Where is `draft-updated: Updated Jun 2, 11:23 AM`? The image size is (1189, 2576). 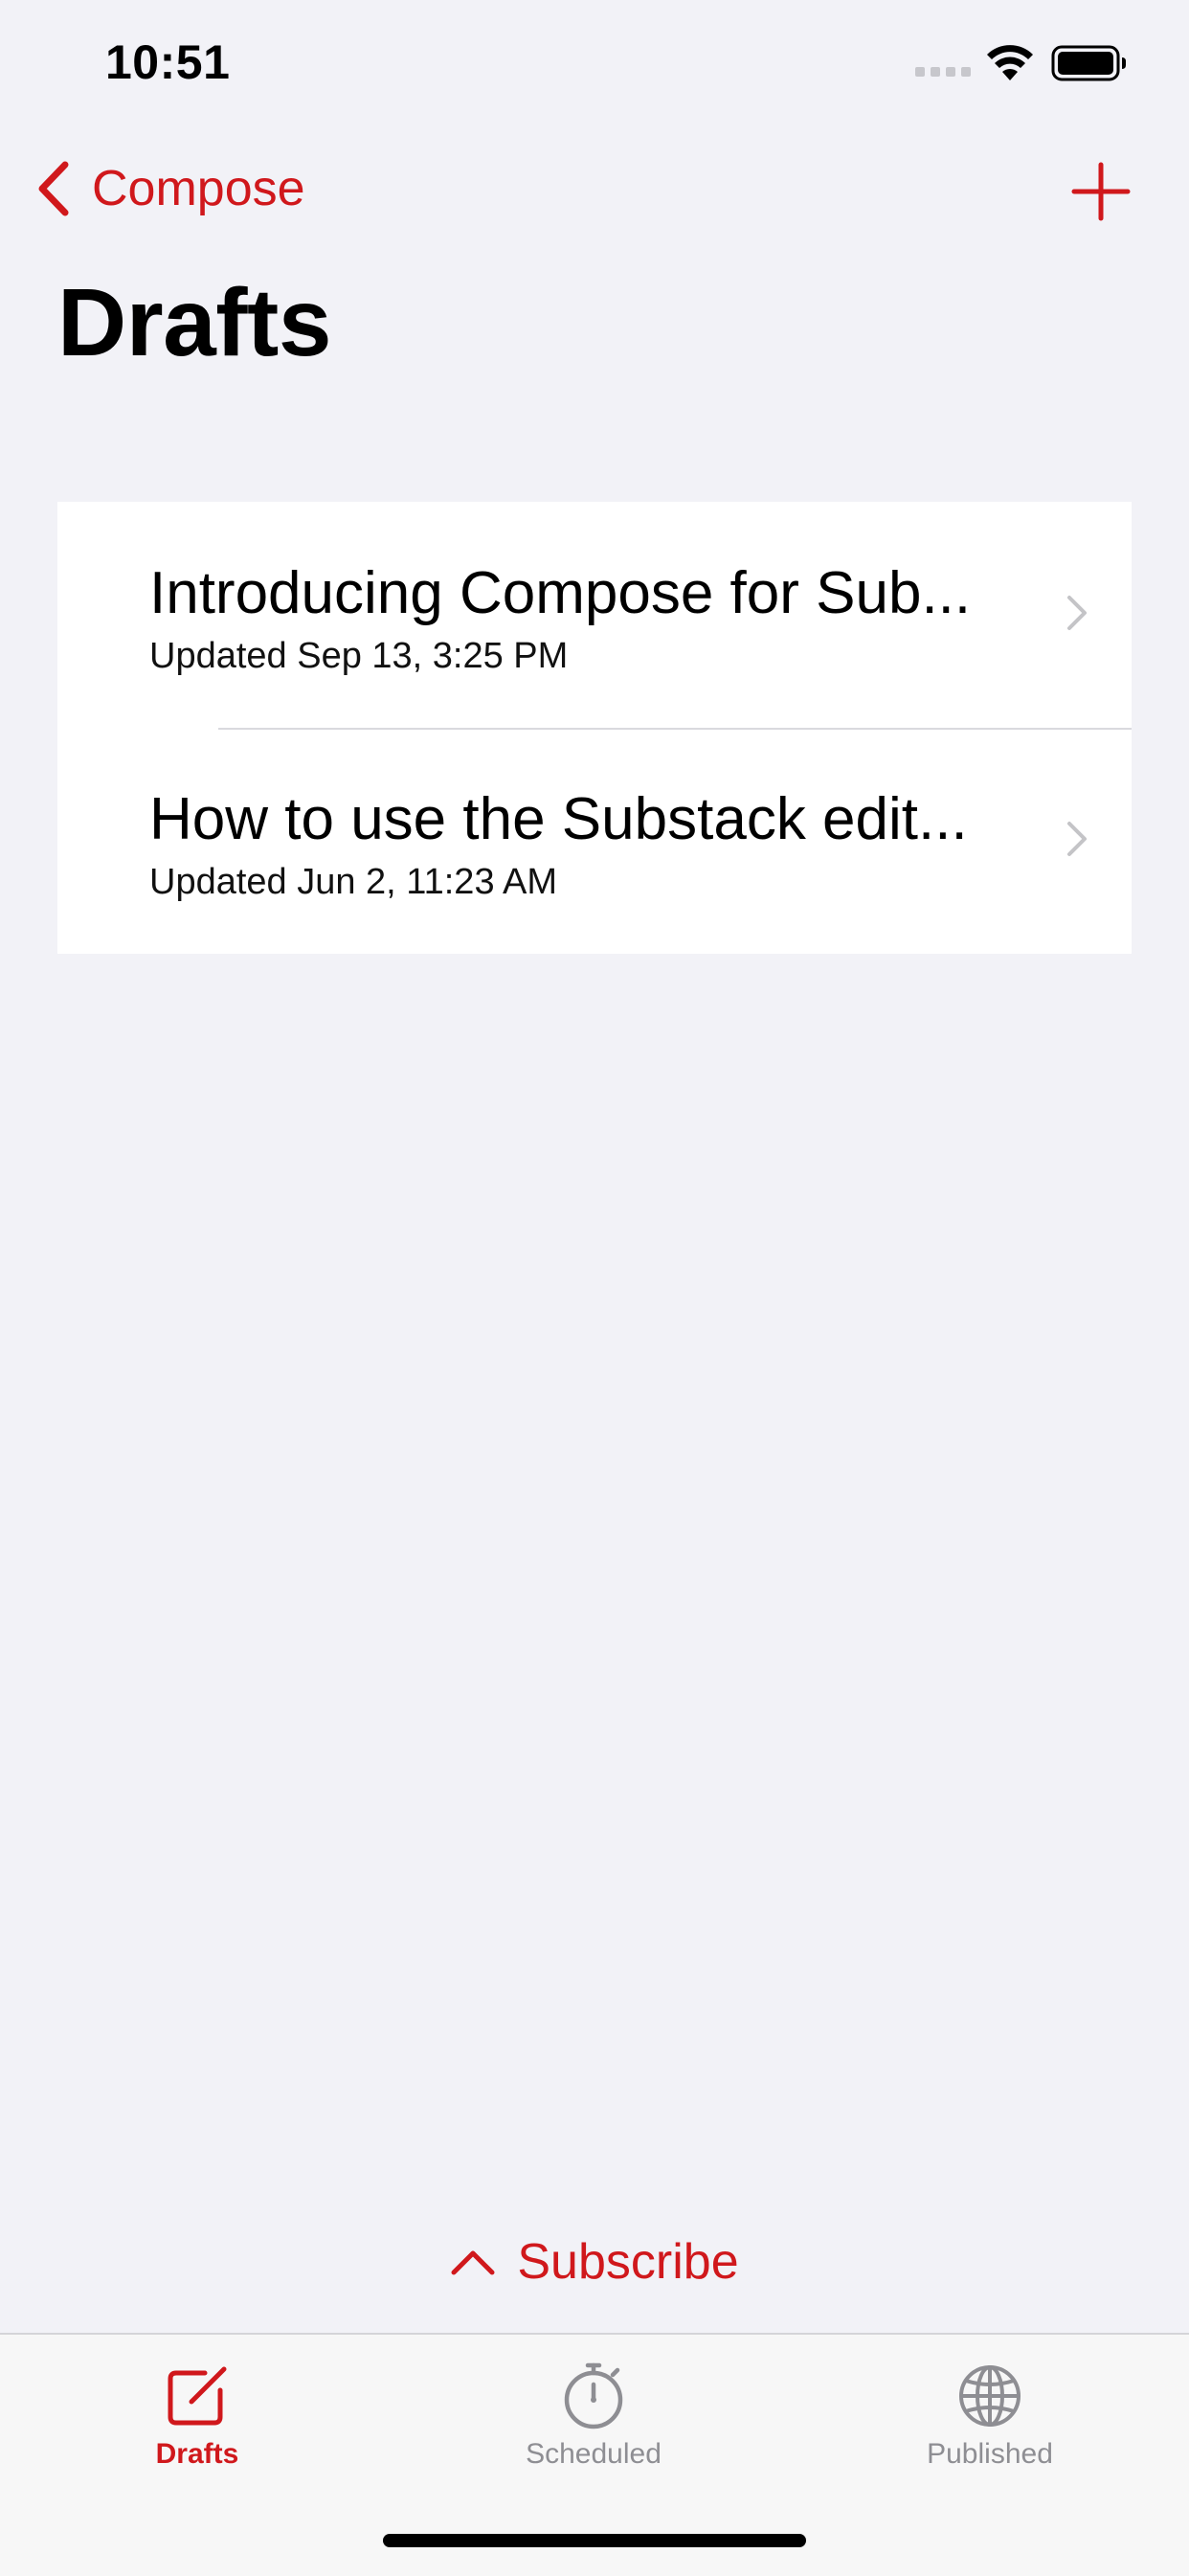
draft-updated: Updated Jun 2, 11:23 AM is located at coordinates (353, 882).